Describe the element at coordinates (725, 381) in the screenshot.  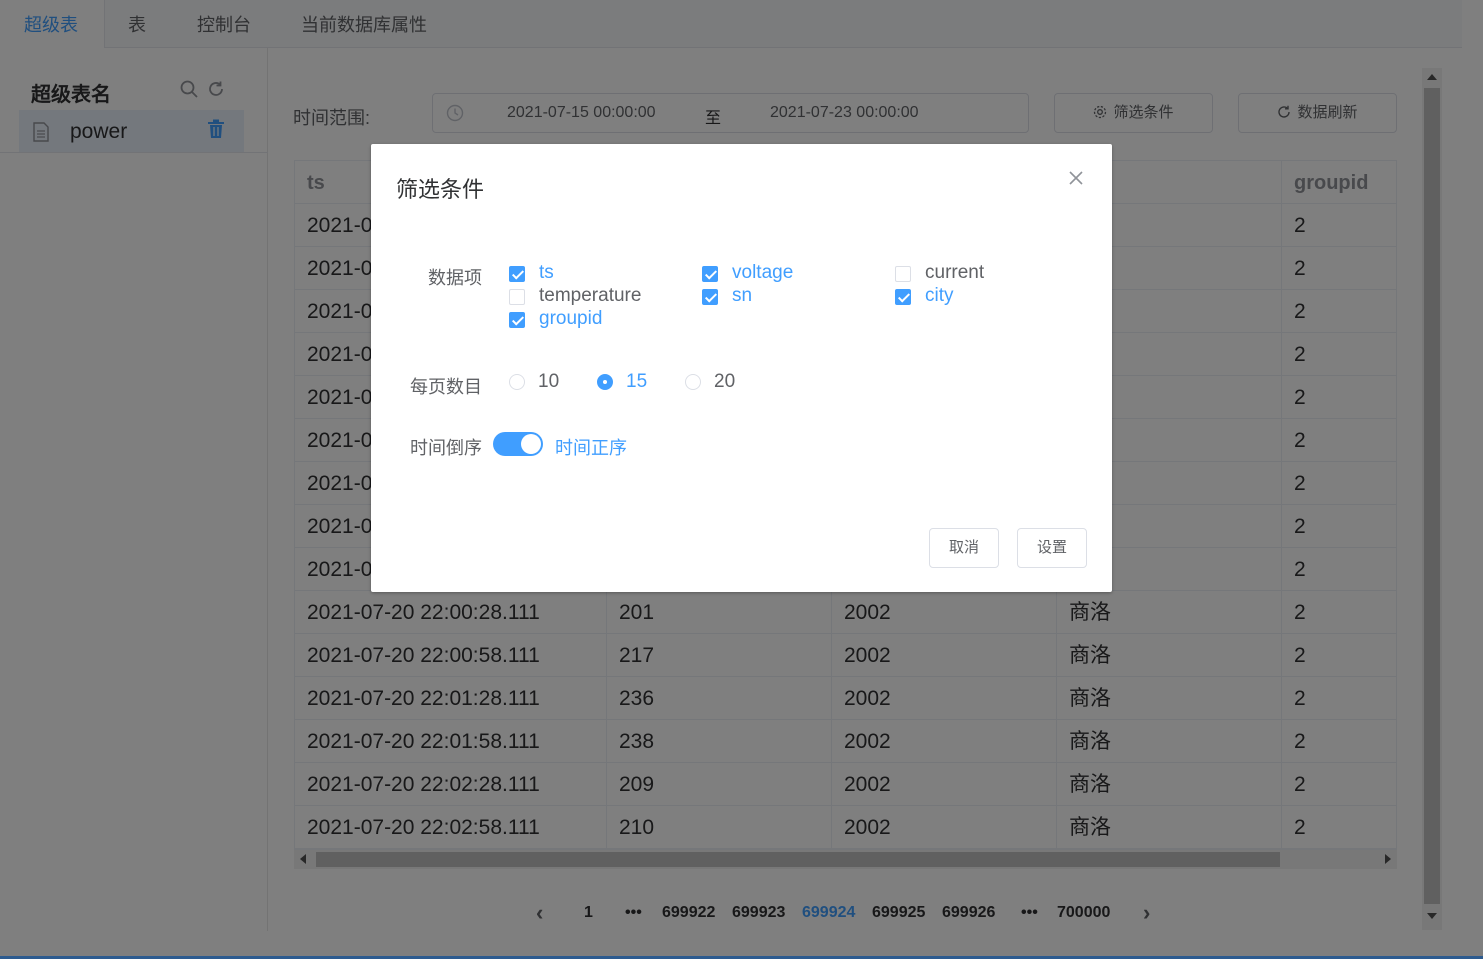
I see `radio-label: 20` at that location.